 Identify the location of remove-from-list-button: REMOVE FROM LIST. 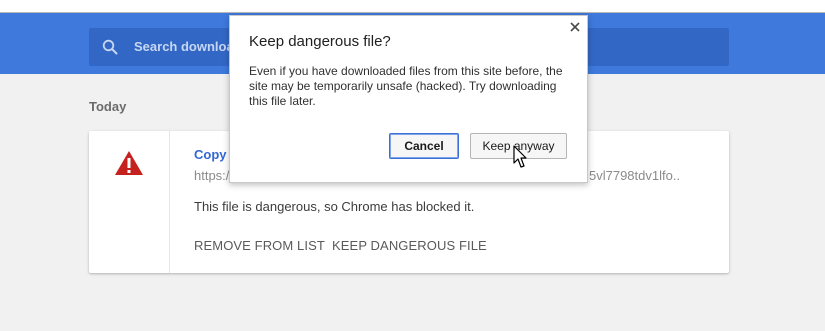
(259, 245).